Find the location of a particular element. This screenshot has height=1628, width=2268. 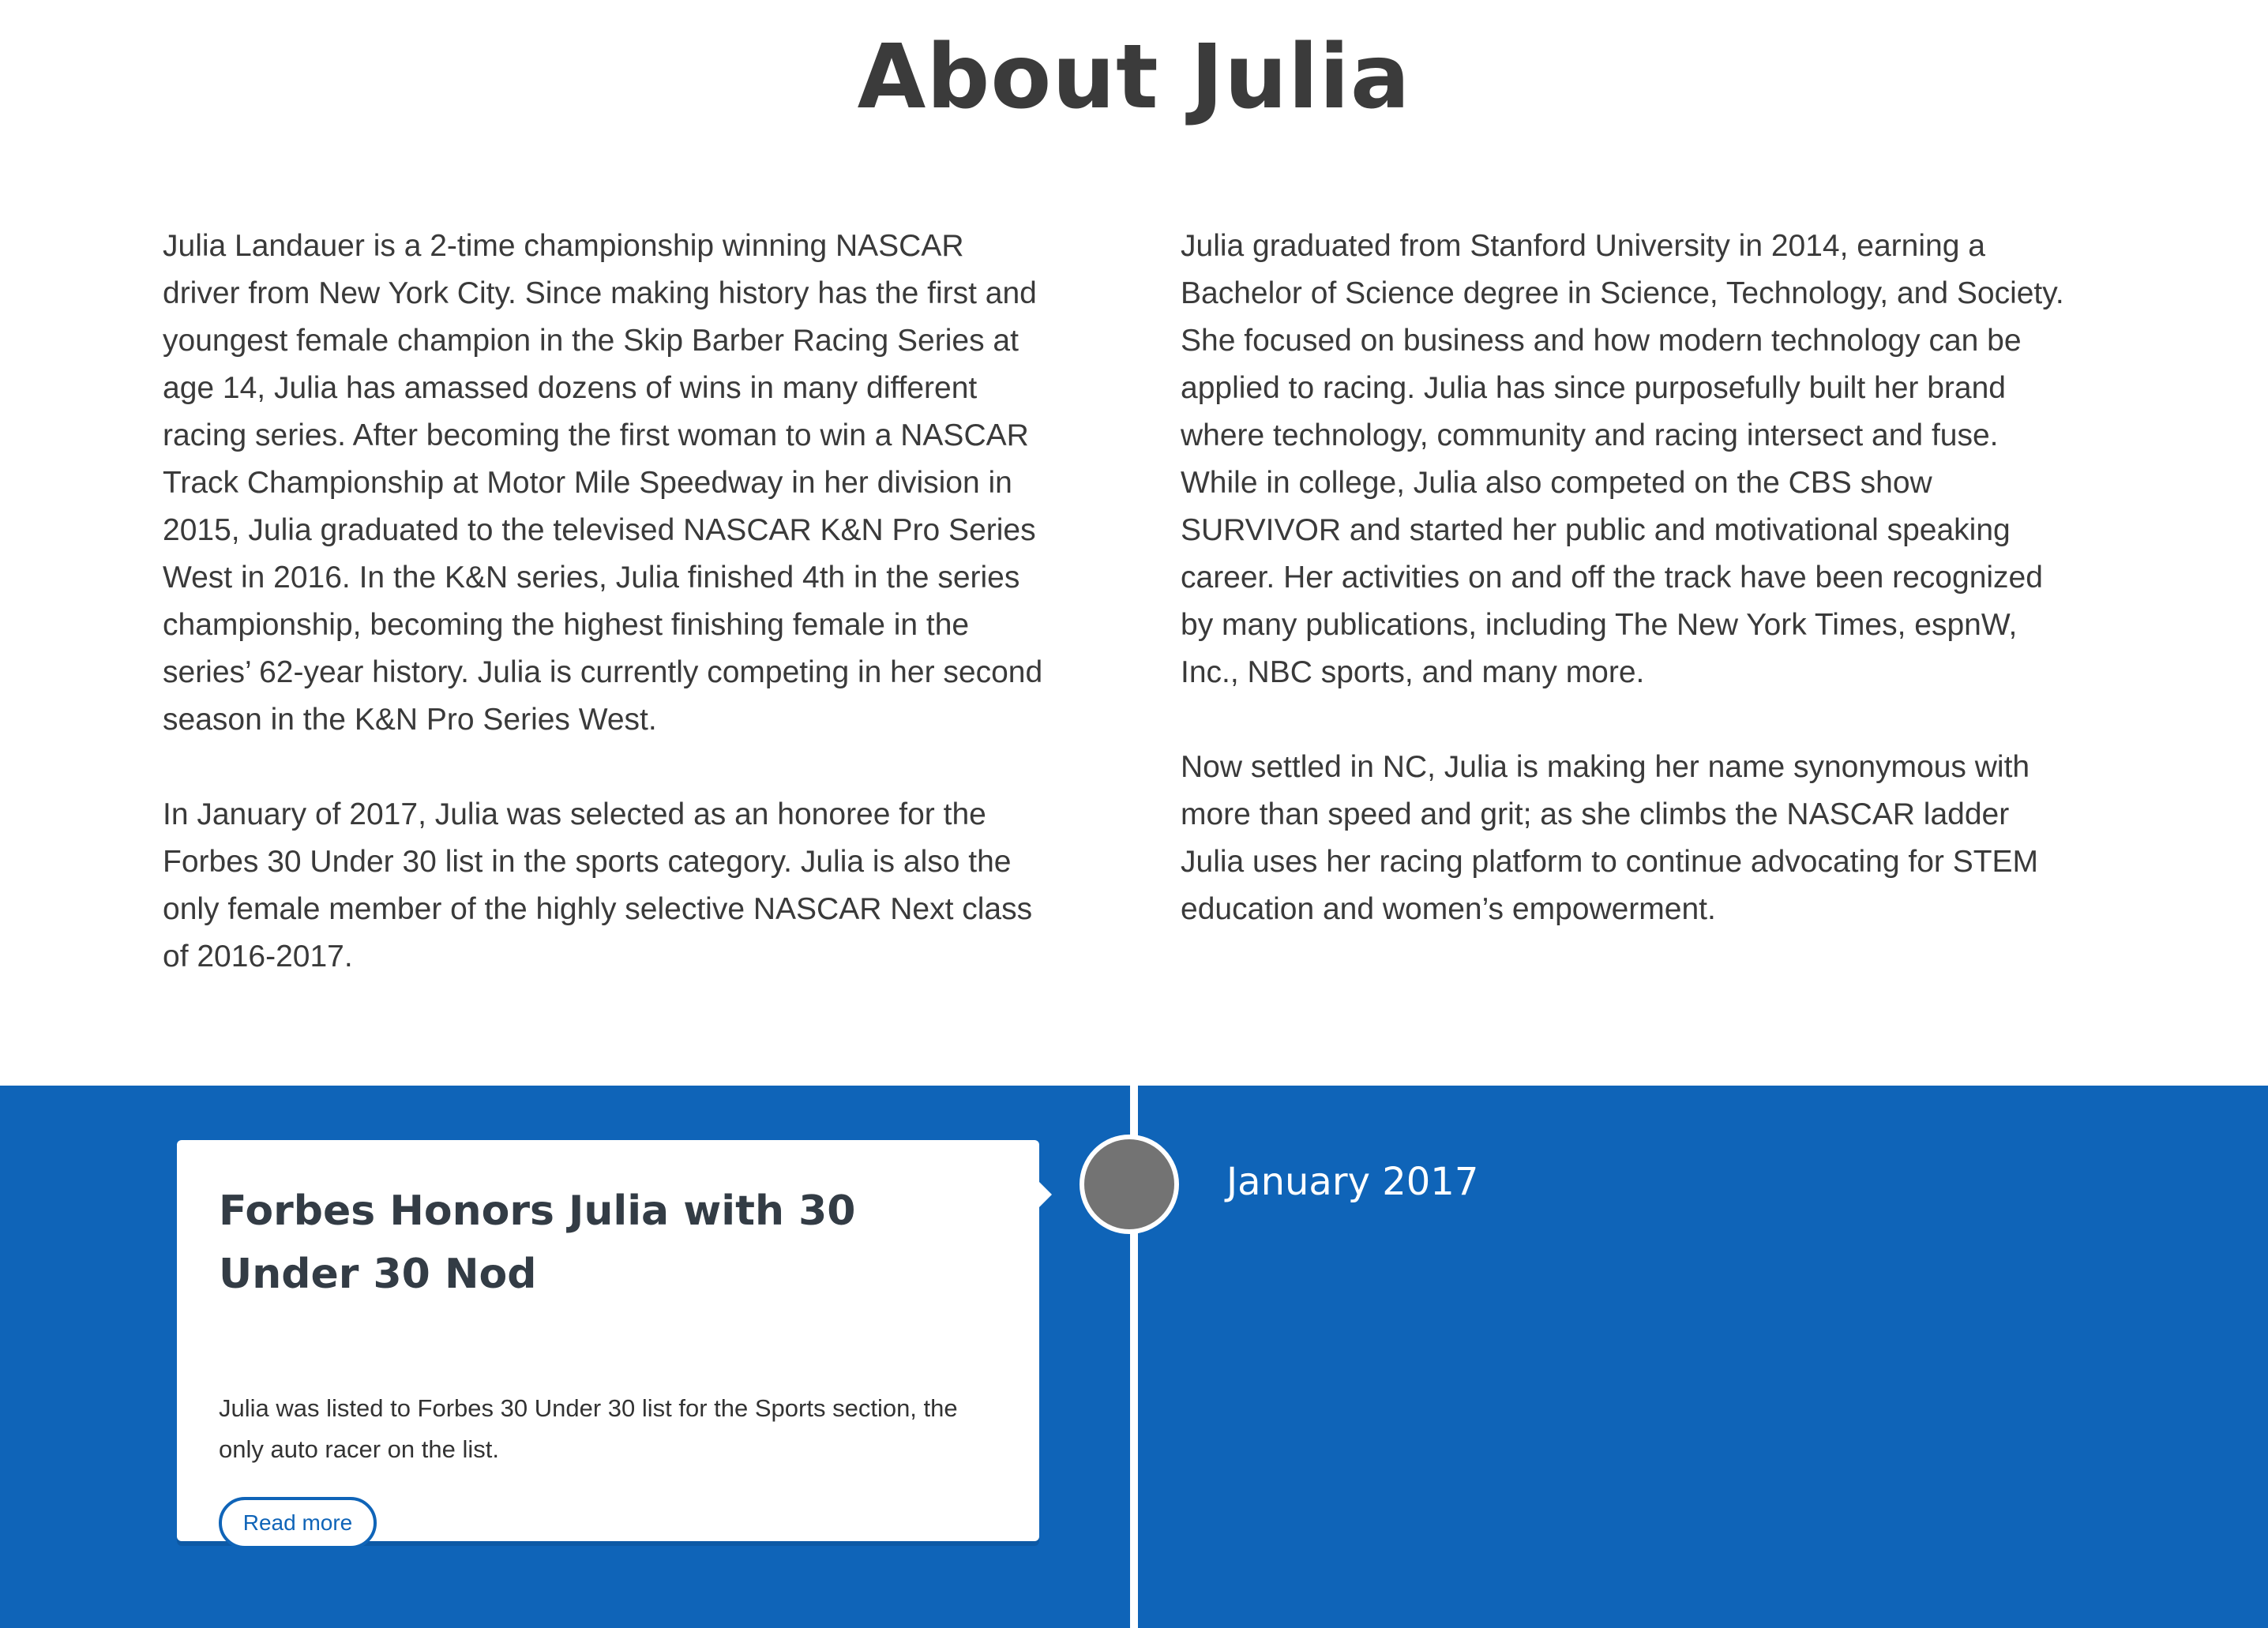

timeline-date: January 2017 is located at coordinates (1352, 1182).